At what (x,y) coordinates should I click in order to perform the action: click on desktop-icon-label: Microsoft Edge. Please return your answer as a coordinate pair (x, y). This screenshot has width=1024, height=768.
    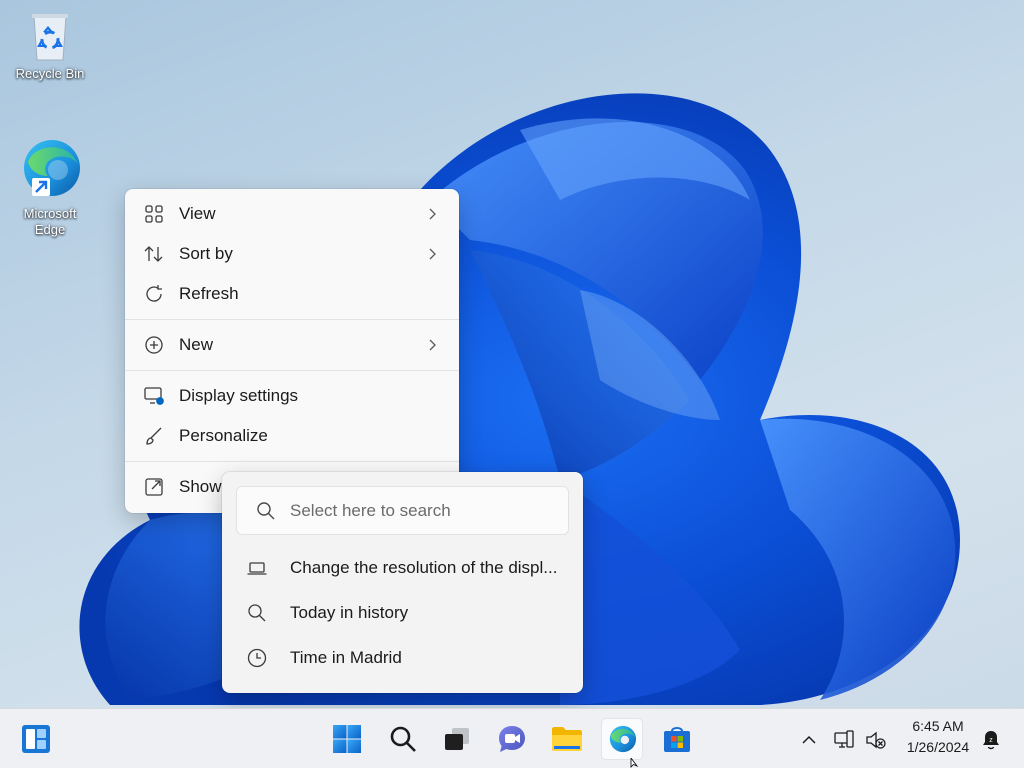
    Looking at the image, I should click on (50, 221).